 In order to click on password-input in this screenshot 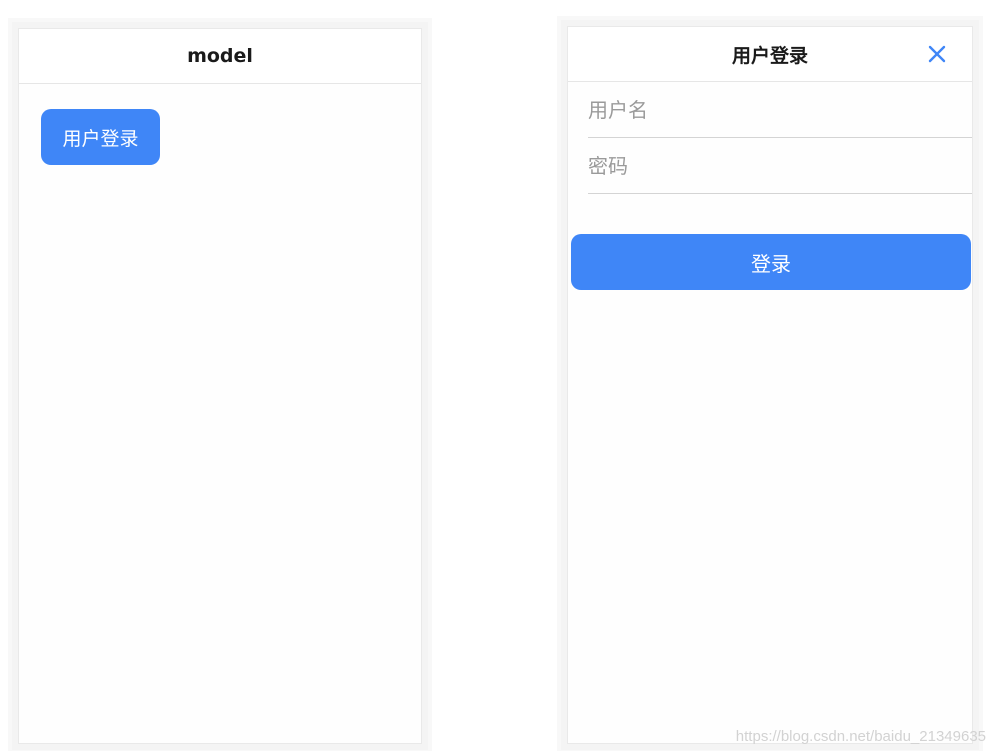, I will do `click(780, 165)`.